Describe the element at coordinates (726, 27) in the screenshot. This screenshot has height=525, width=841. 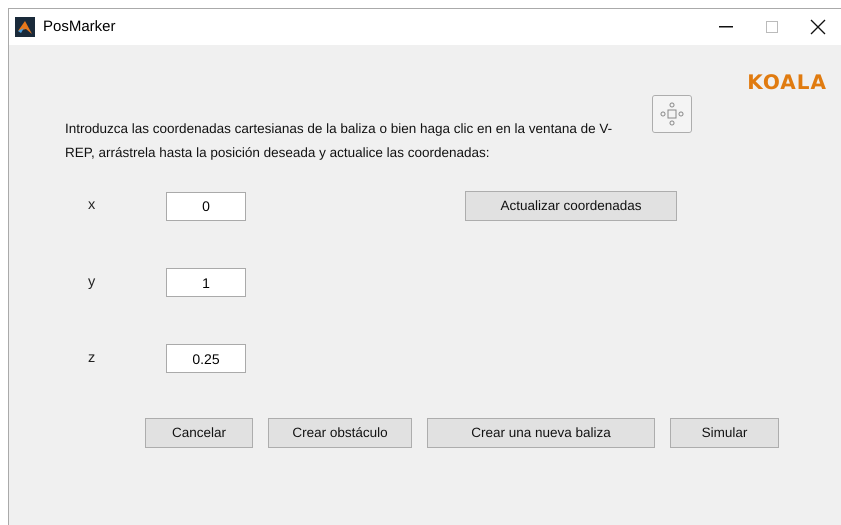
I see `minimize-icon` at that location.